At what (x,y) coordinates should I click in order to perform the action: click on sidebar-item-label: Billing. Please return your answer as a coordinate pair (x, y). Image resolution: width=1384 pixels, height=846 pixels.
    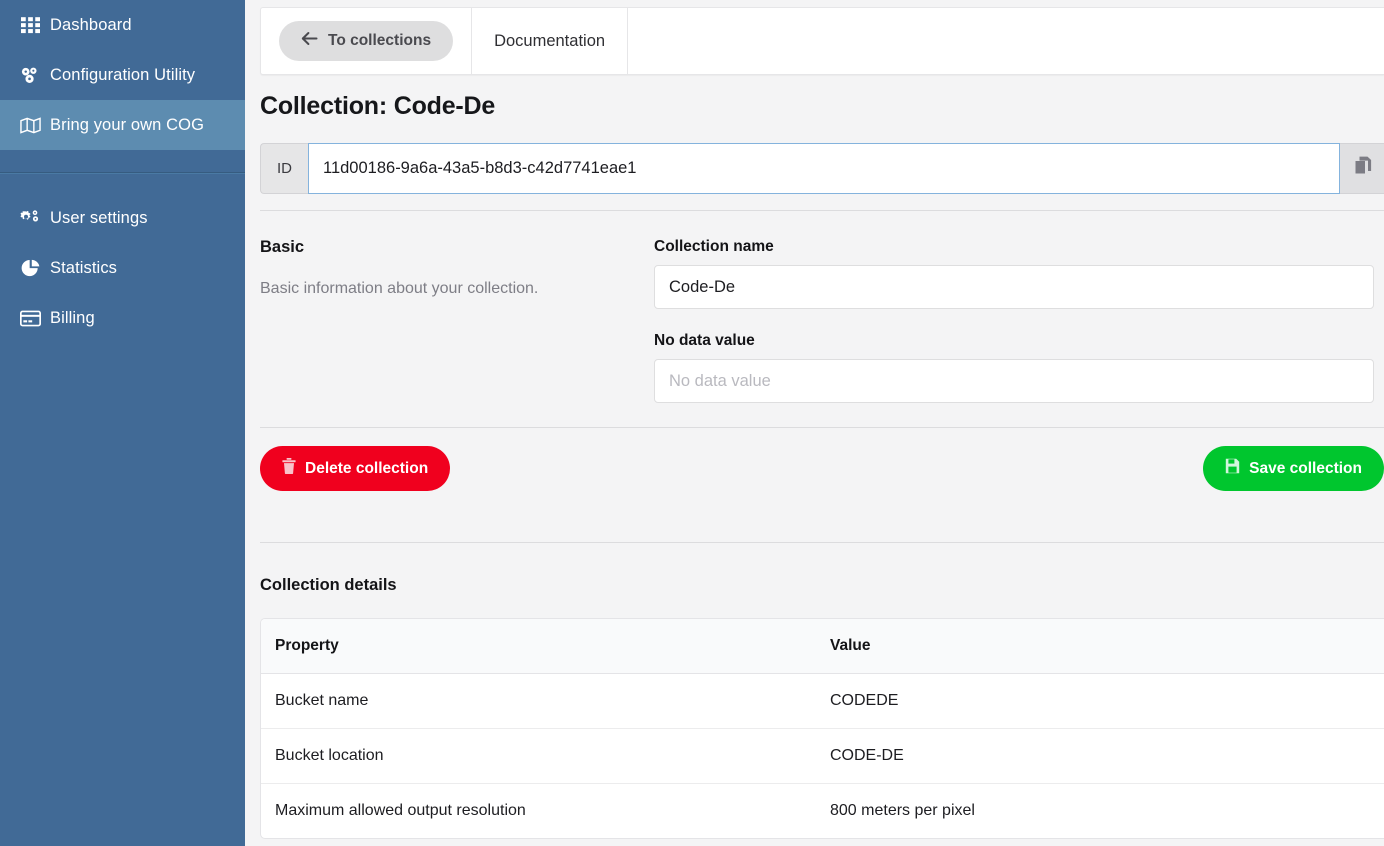
    Looking at the image, I should click on (72, 317).